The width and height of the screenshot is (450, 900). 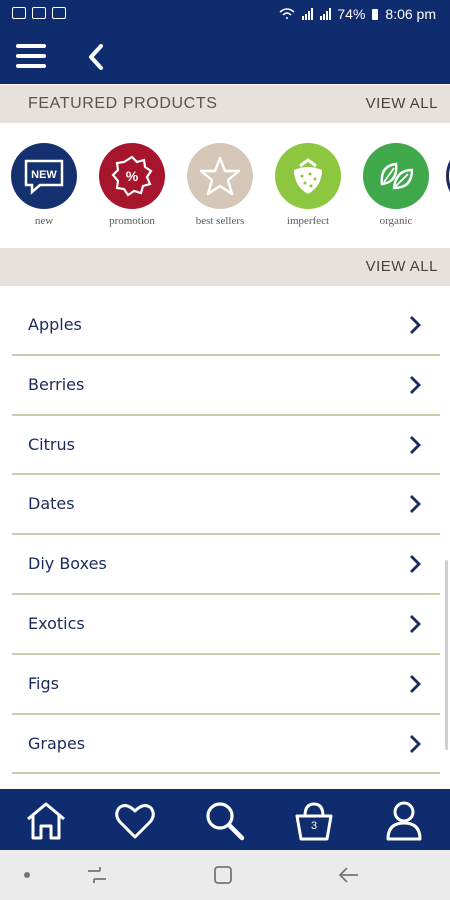 I want to click on featured-best-sellers: best sellers, so click(x=220, y=185).